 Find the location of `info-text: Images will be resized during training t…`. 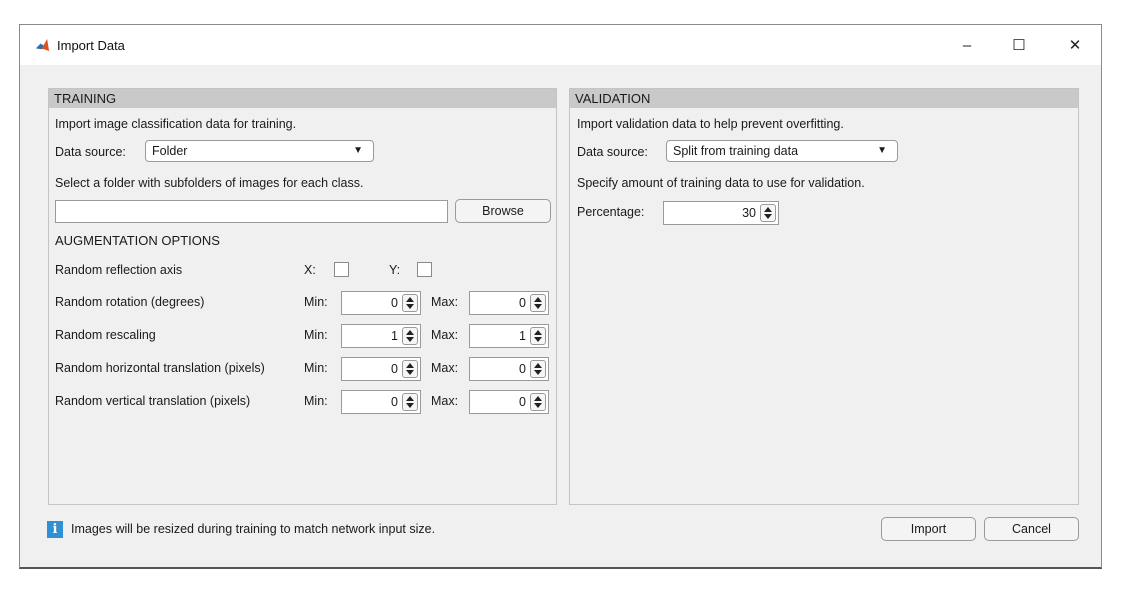

info-text: Images will be resized during training t… is located at coordinates (253, 529).